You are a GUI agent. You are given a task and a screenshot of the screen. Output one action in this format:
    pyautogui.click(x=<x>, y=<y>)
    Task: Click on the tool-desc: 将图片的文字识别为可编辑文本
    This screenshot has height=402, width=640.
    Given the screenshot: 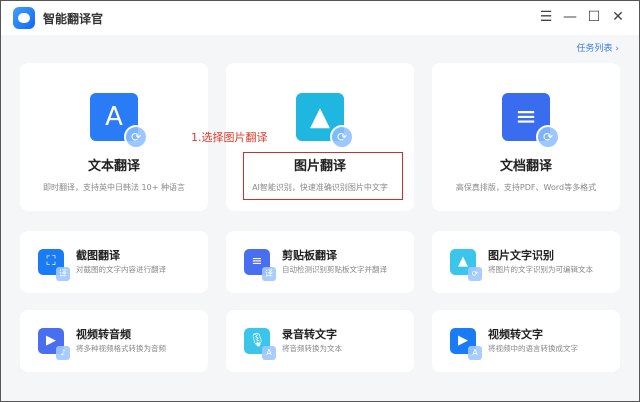 What is the action you would take?
    pyautogui.click(x=540, y=269)
    